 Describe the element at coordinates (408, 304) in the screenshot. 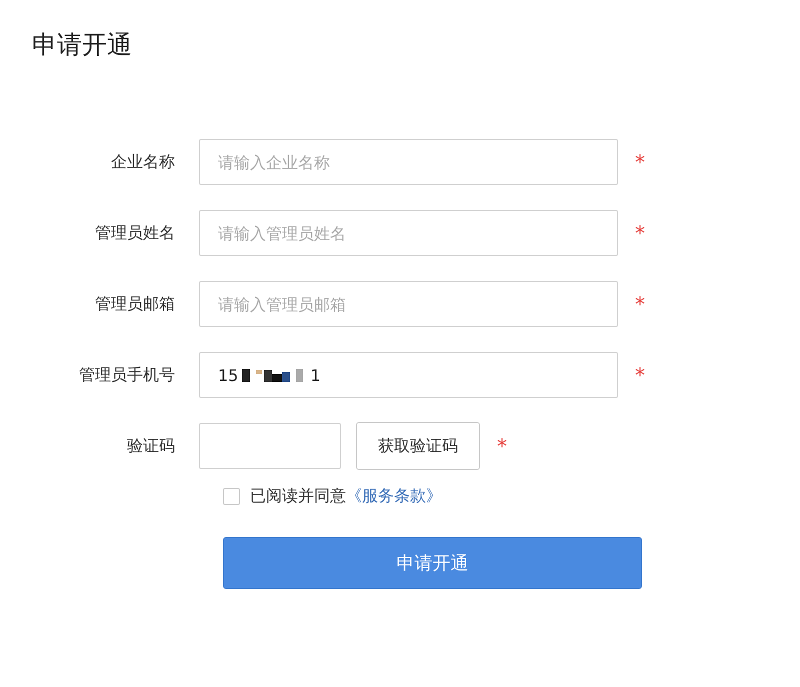

I see `input-field: 请输入管理员邮箱` at that location.